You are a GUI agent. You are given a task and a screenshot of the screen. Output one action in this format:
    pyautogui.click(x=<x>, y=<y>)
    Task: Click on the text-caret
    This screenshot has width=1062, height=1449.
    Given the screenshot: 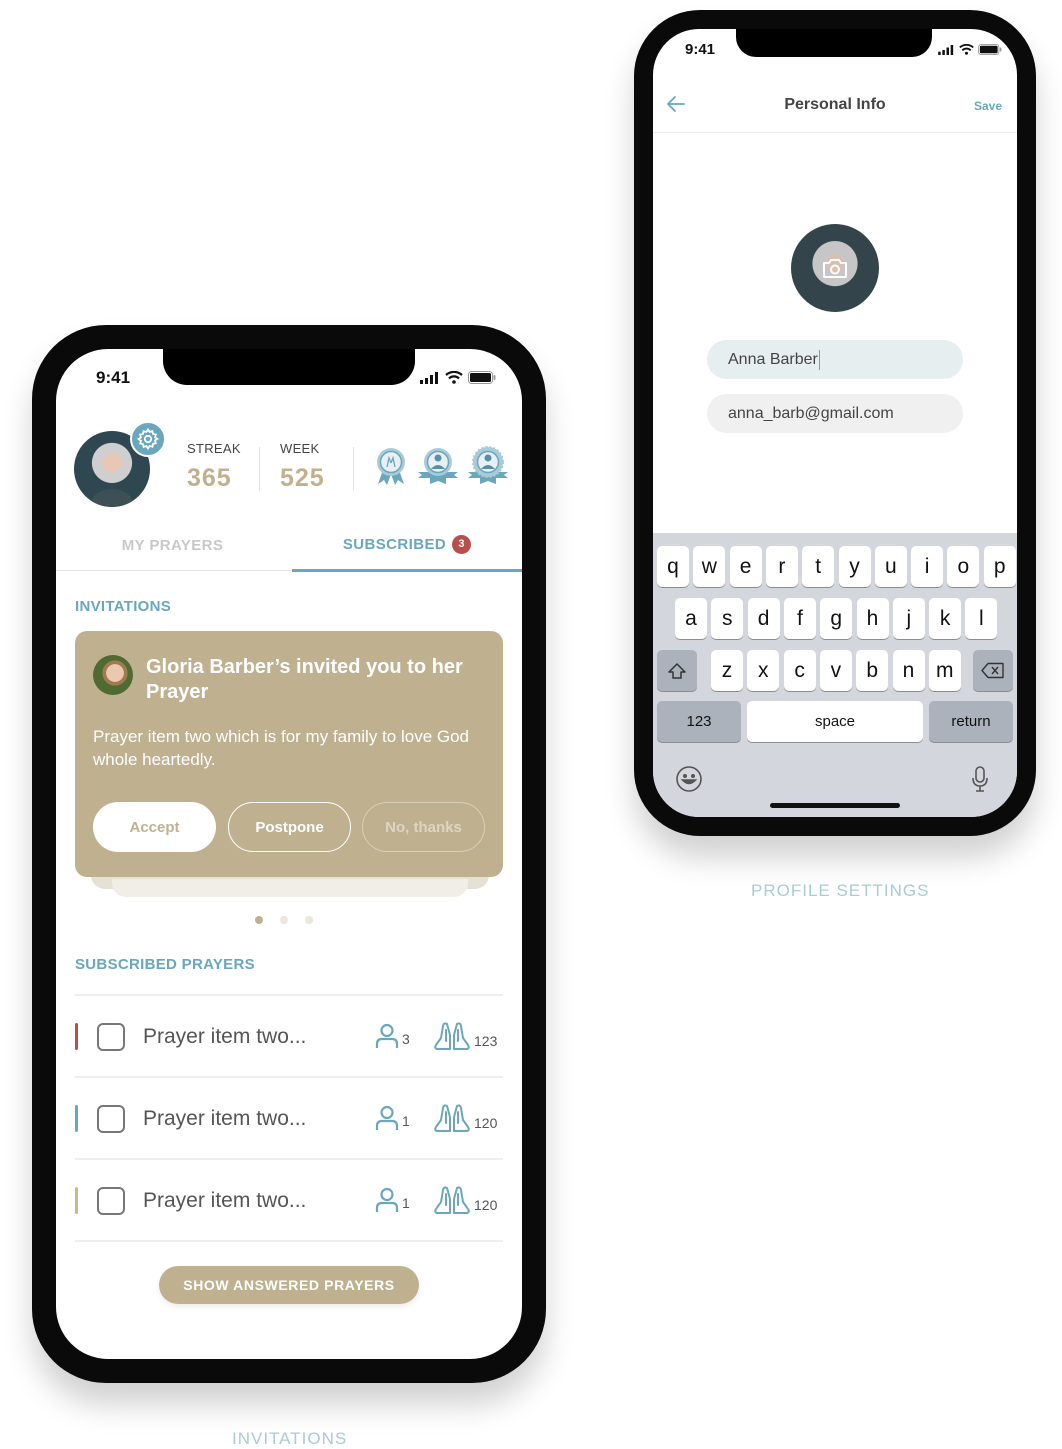 What is the action you would take?
    pyautogui.click(x=819, y=359)
    